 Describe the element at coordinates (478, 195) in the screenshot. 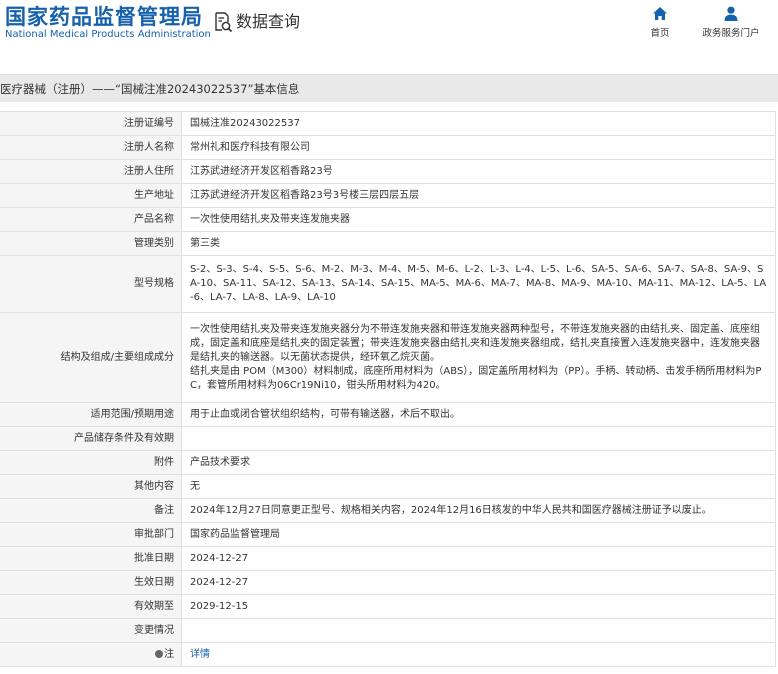

I see `field-value: 江苏武进经济开发区稻香路23号3号楼三层四层五层` at that location.